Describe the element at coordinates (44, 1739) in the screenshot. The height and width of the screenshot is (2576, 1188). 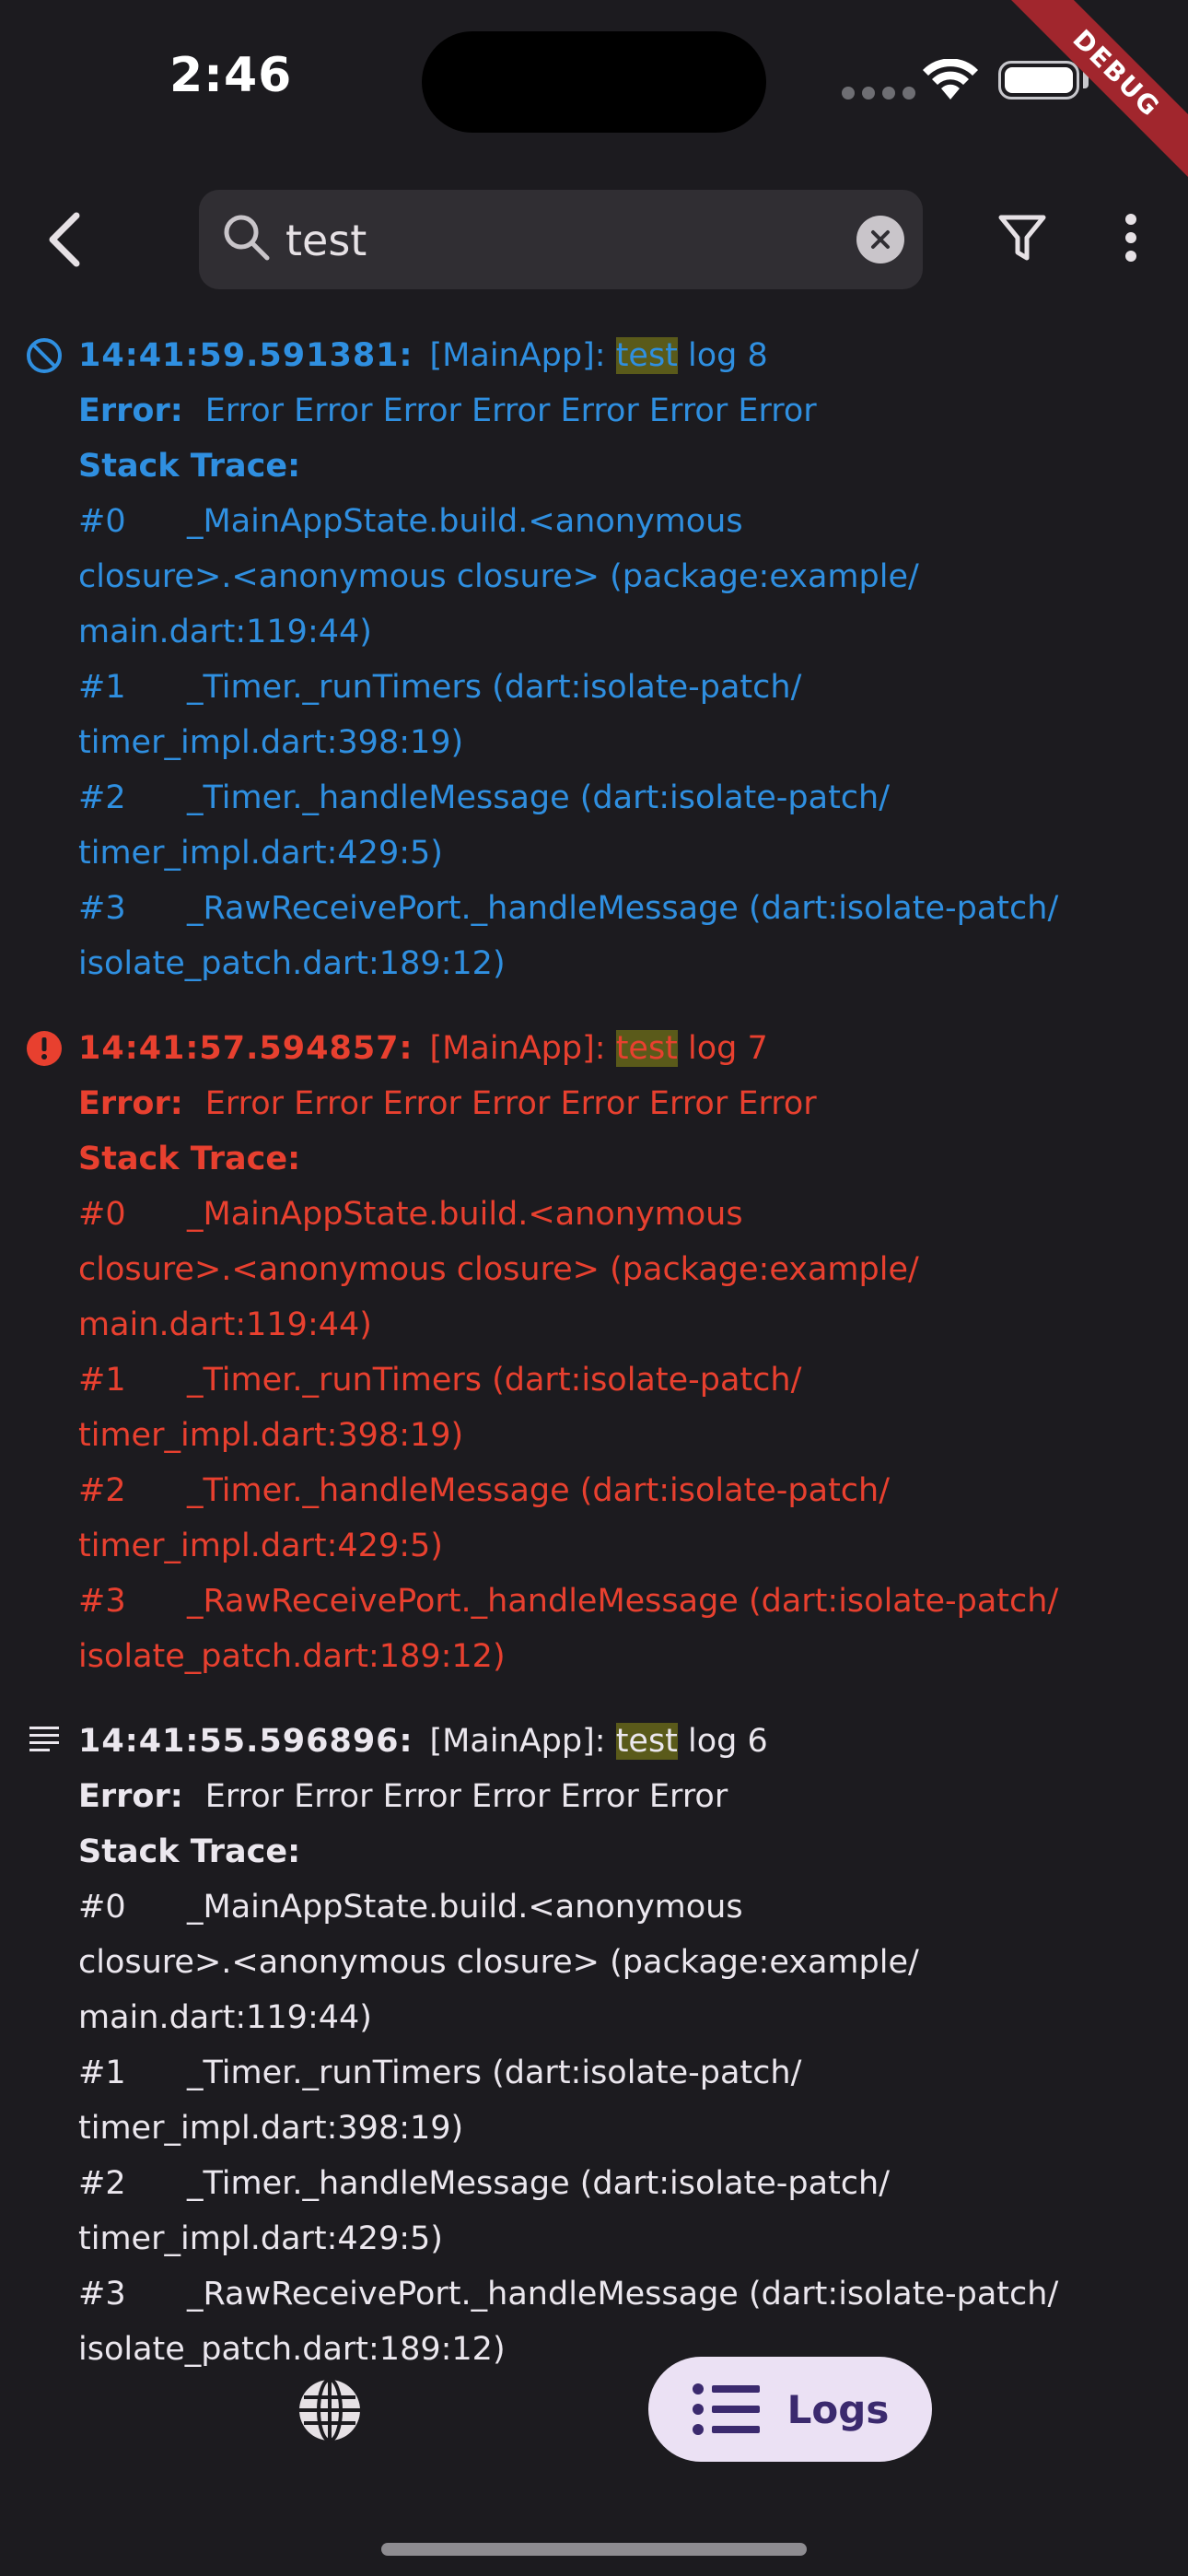
I see `lines-icon` at that location.